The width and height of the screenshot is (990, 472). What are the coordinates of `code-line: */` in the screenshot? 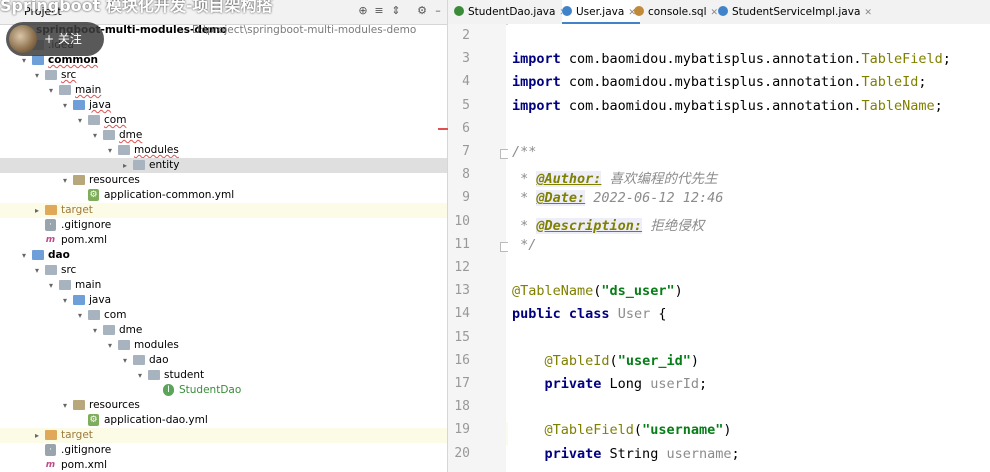 It's located at (524, 245).